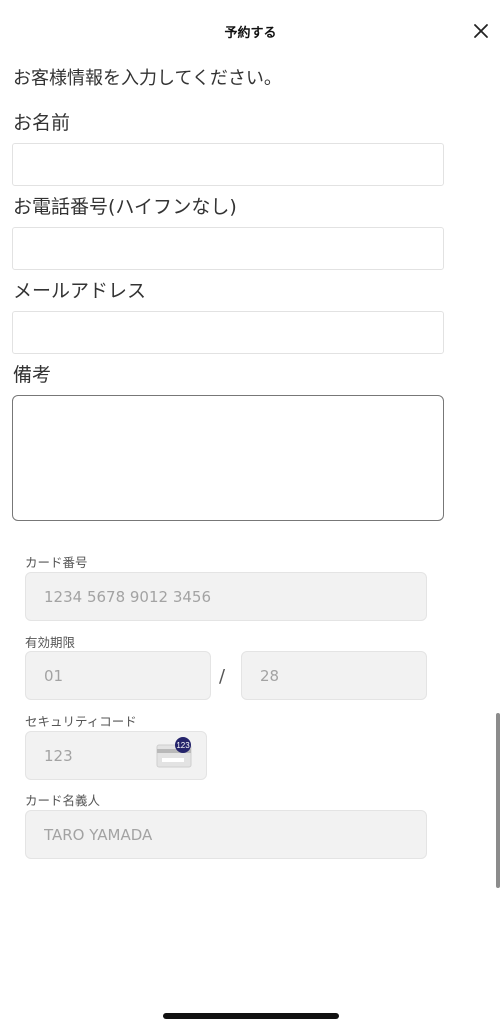 The image size is (501, 1024). I want to click on notes-textarea, so click(228, 458).